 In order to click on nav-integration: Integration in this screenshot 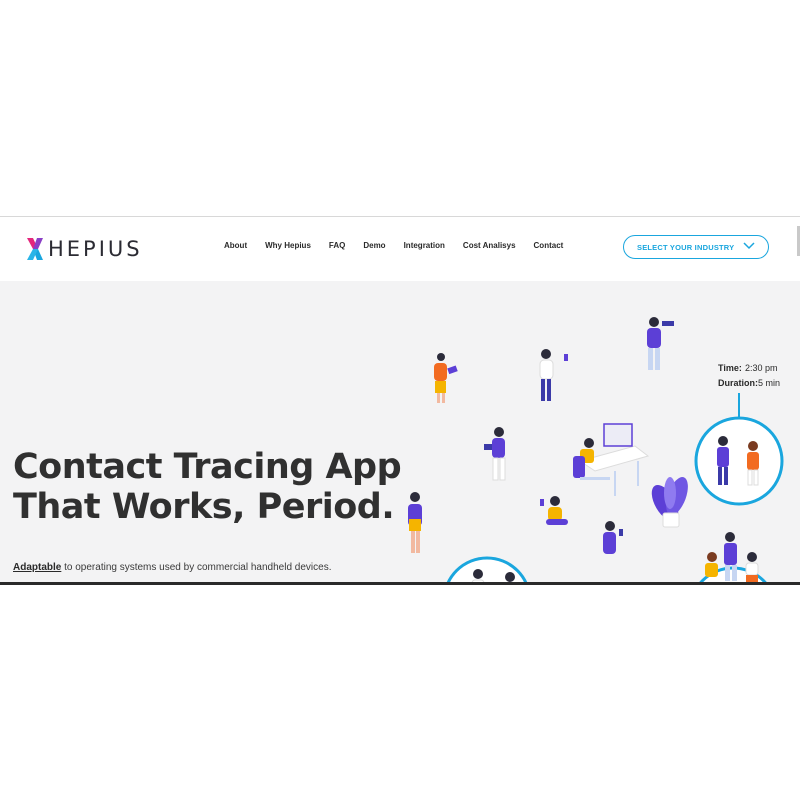, I will do `click(424, 245)`.